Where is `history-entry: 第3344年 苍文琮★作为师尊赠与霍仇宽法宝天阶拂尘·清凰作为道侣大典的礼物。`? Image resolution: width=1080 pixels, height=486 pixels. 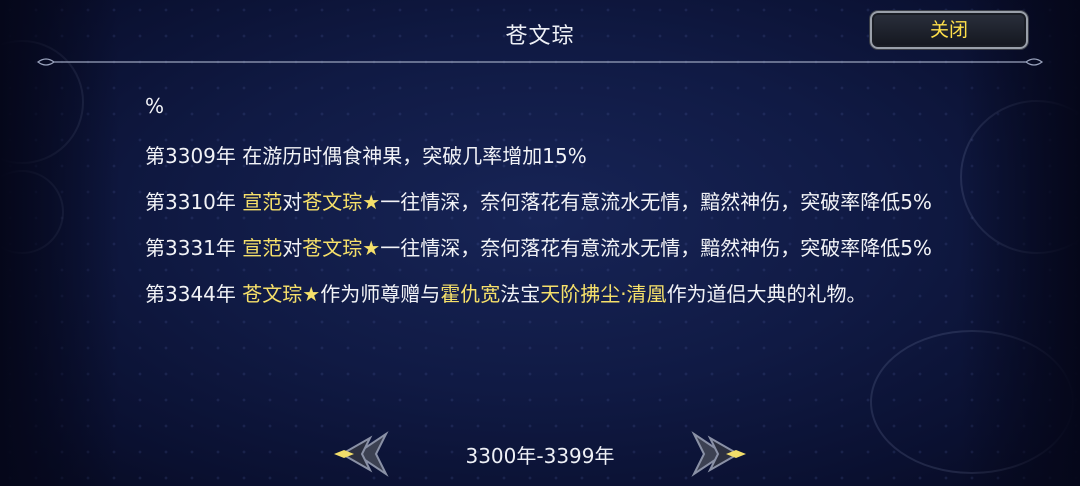
history-entry: 第3344年 苍文琮★作为师尊赠与霍仇宽法宝天阶拂尘·清凰作为道侣大典的礼物。 is located at coordinates (545, 294).